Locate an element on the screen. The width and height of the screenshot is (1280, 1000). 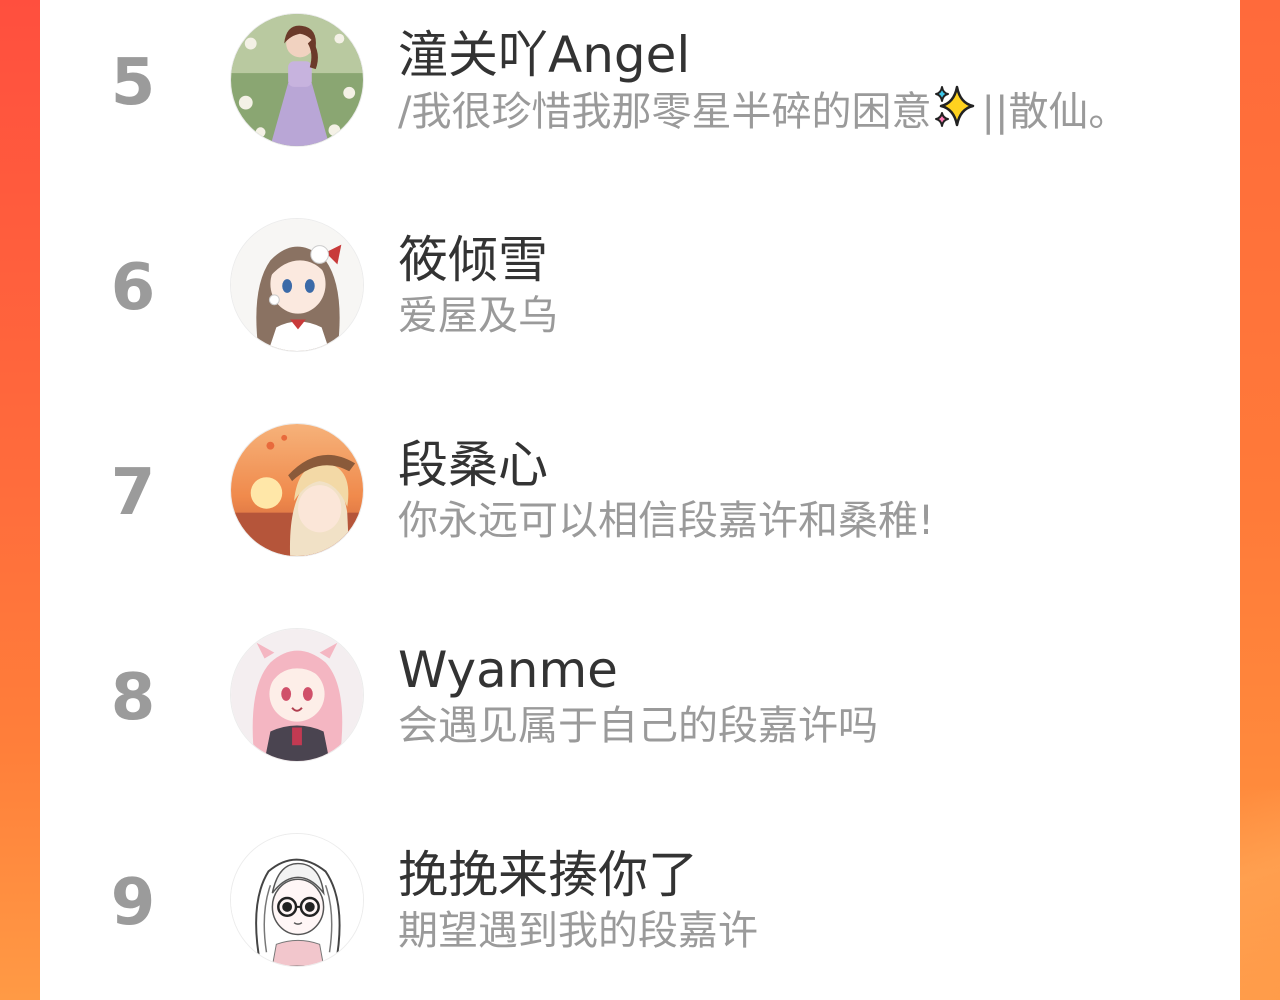
user-bio: 你永远可以相信段嘉许和桑稚! is located at coordinates (666, 521).